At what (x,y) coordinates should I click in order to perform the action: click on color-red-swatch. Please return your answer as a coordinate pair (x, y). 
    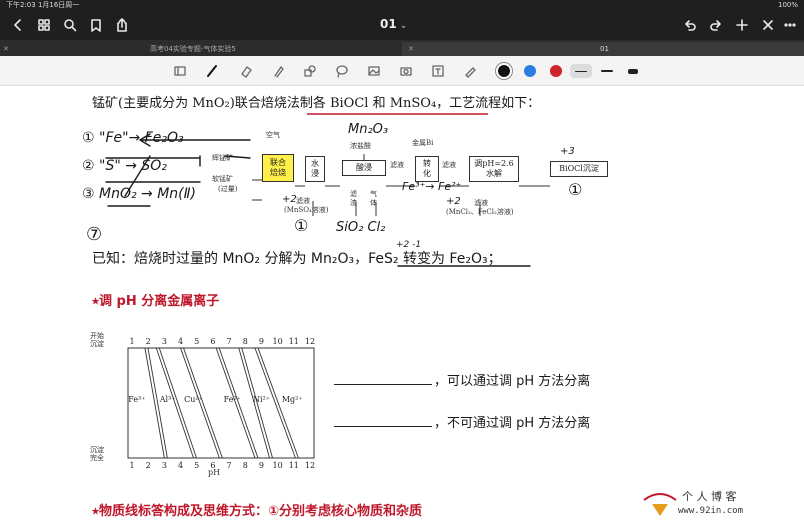
    Looking at the image, I should click on (556, 71).